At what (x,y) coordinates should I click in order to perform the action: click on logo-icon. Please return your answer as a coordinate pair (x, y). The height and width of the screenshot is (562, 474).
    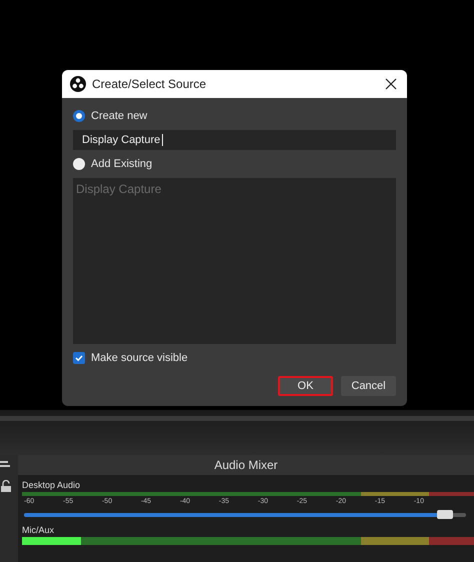
    Looking at the image, I should click on (78, 84).